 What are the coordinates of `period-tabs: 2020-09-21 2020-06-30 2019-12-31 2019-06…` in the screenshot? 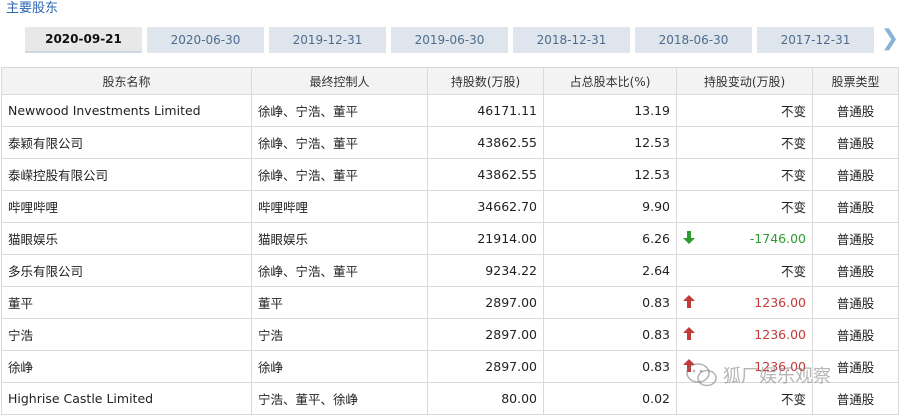 It's located at (463, 40).